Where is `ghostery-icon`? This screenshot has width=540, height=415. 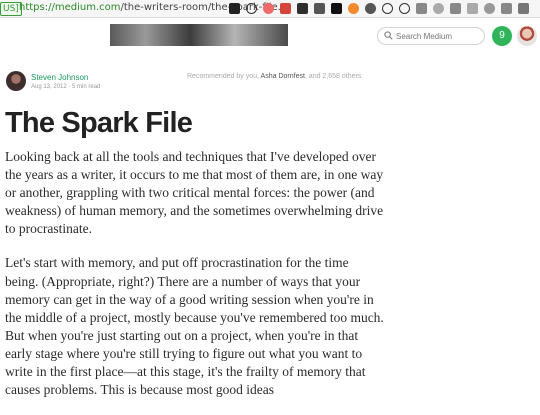
ghostery-icon is located at coordinates (438, 8).